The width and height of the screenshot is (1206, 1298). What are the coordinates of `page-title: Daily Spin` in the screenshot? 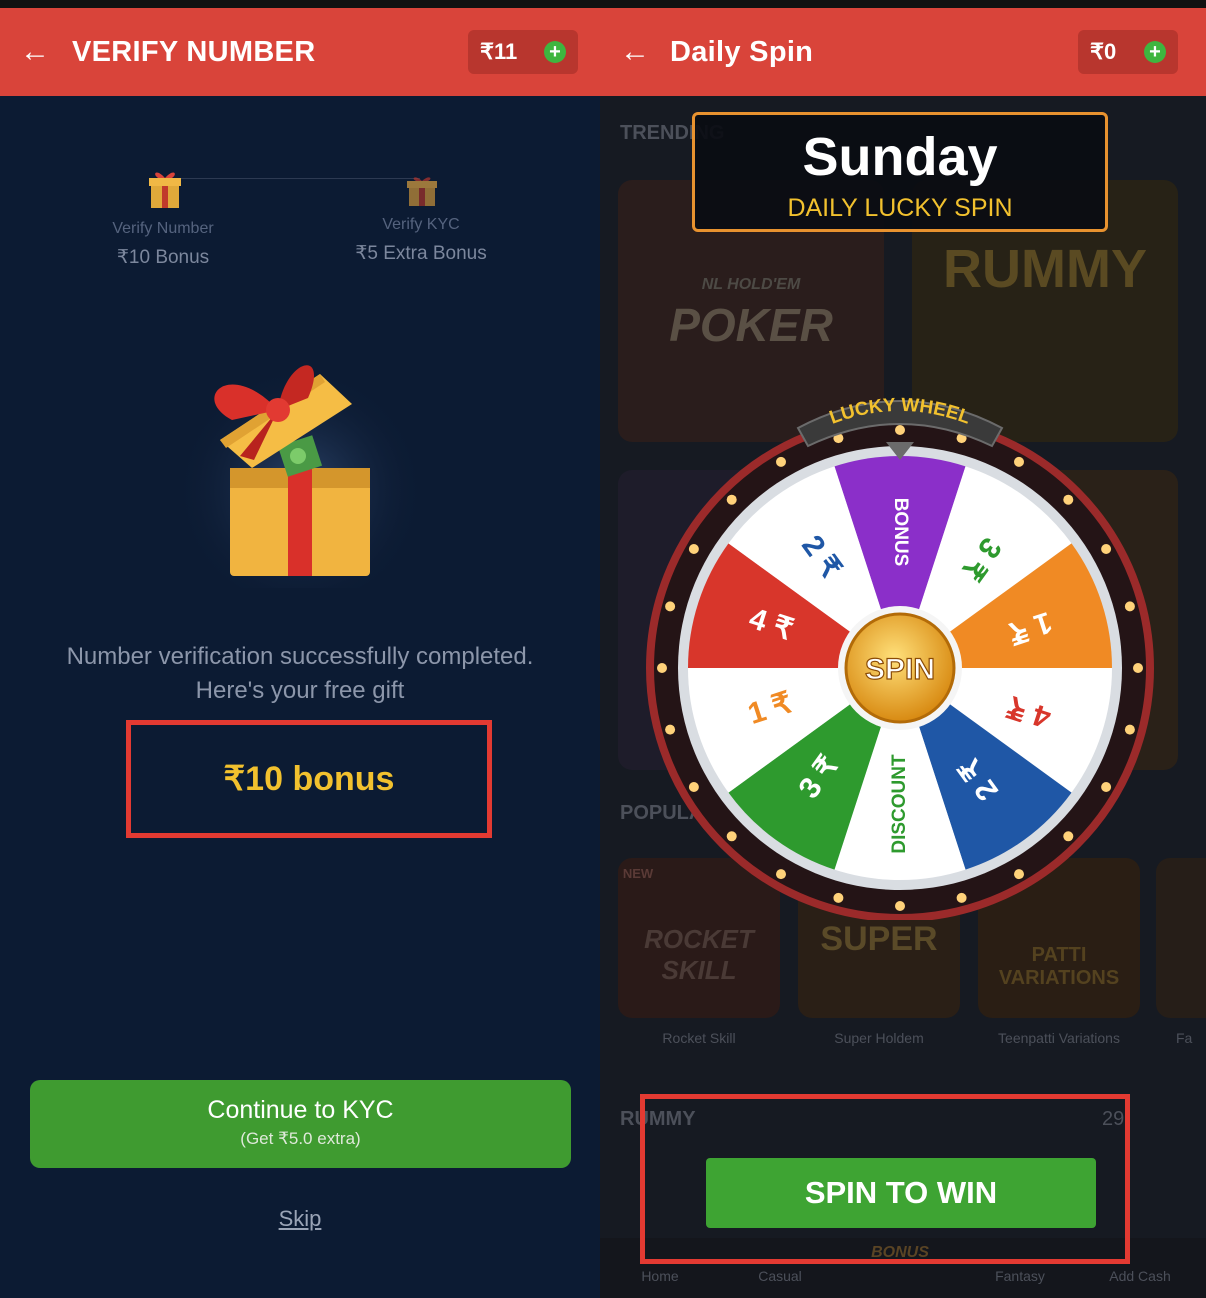 It's located at (742, 52).